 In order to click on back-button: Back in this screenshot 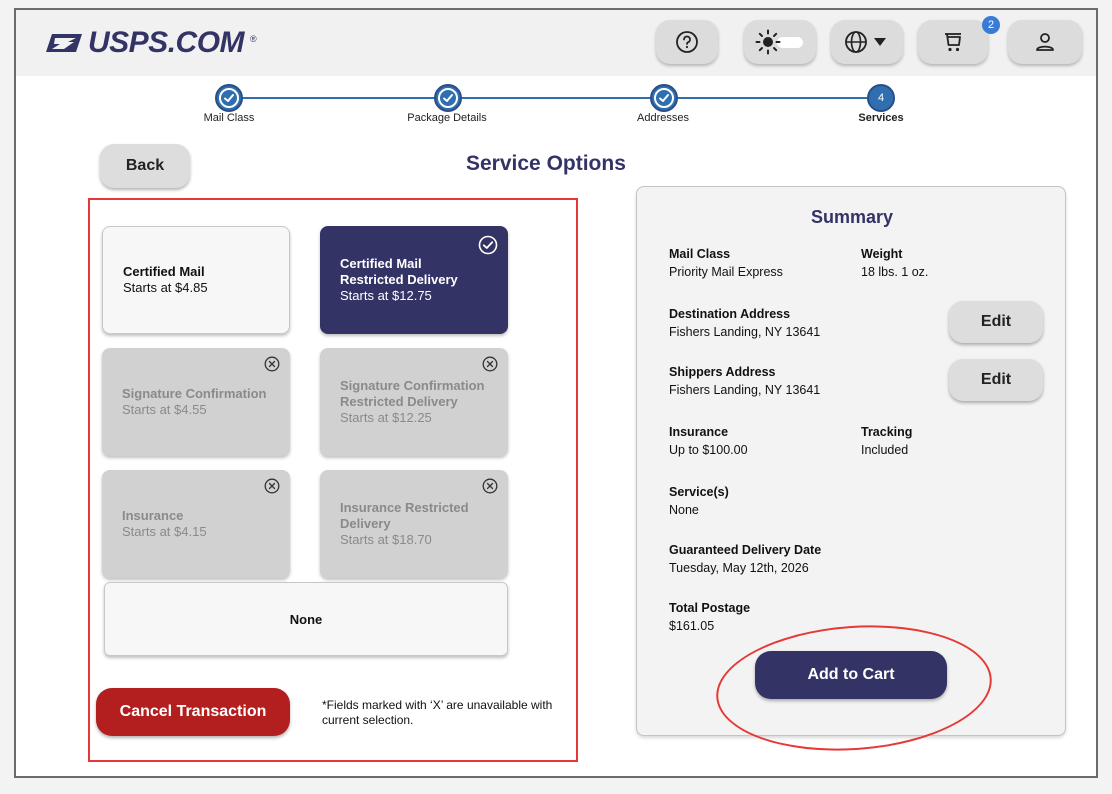, I will do `click(145, 166)`.